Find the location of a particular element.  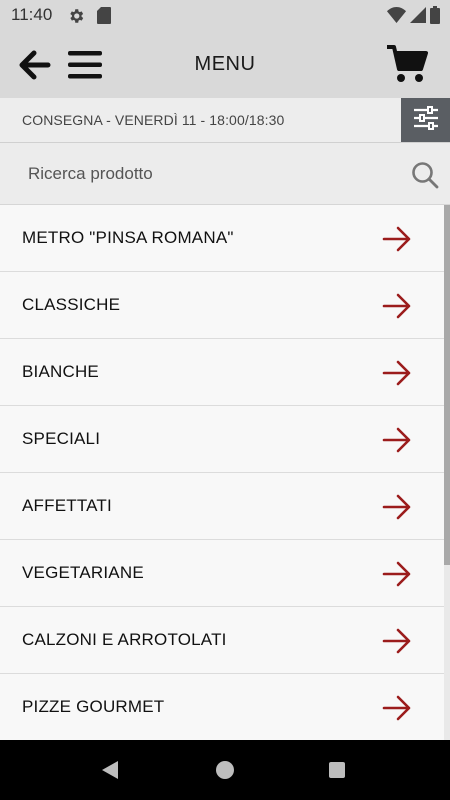

system-nav-bar is located at coordinates (225, 770).